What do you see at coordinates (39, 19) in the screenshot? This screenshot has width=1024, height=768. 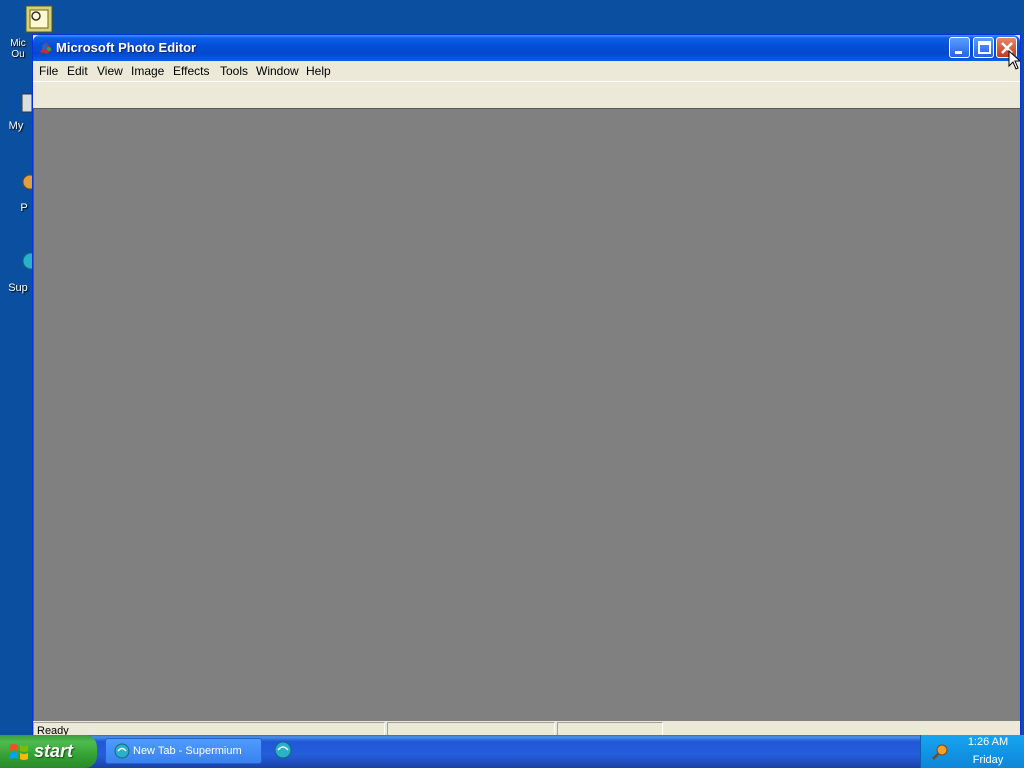 I see `outlook-icon` at bounding box center [39, 19].